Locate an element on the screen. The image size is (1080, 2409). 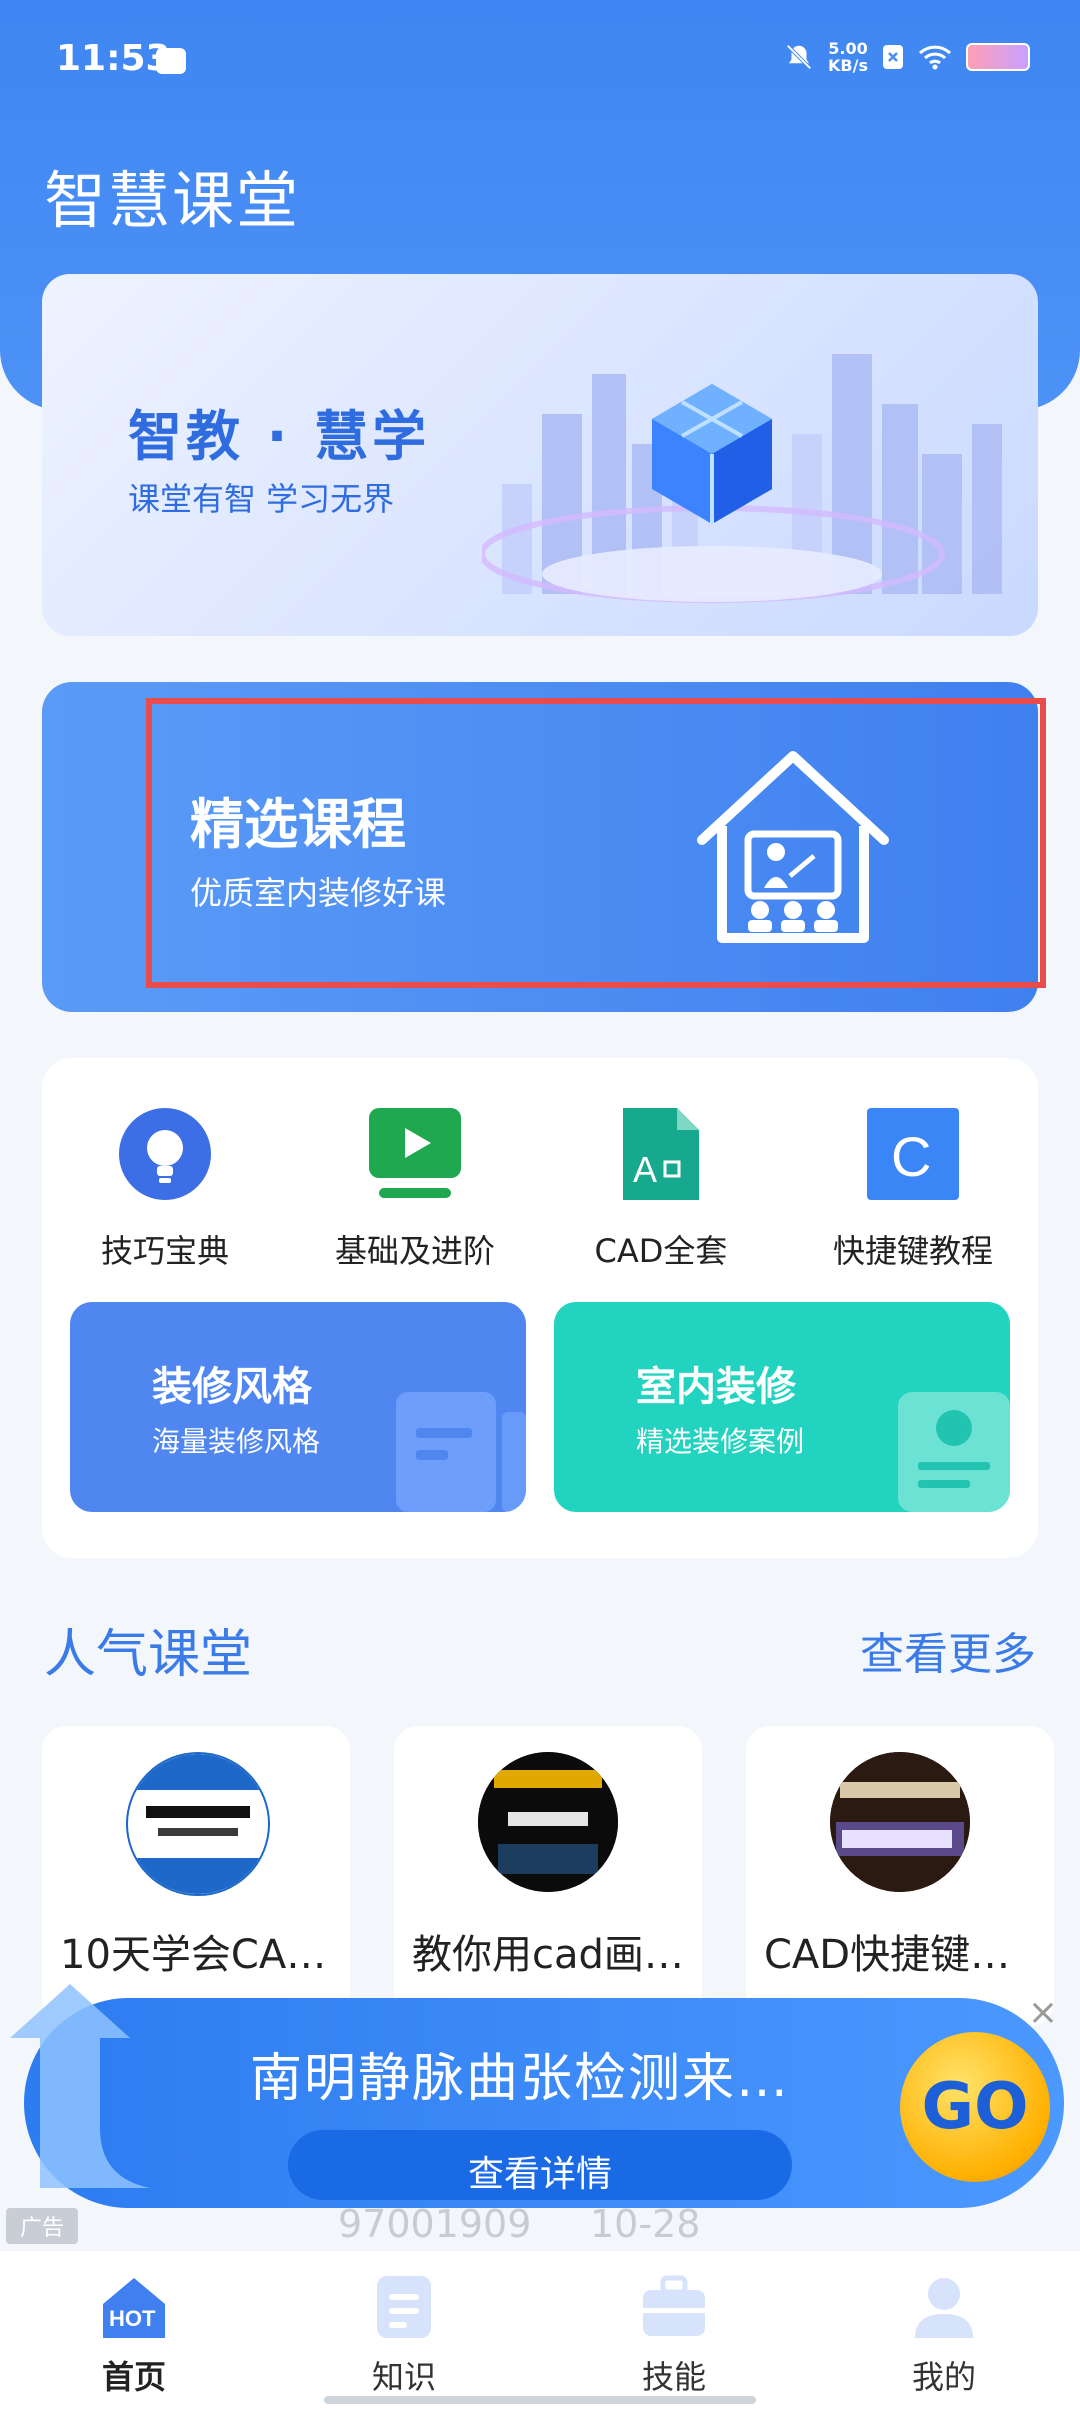
document-icon is located at coordinates (404, 2307).